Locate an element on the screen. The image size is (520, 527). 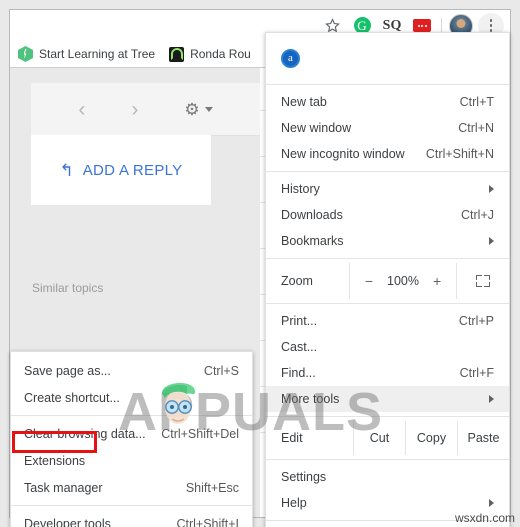
fullscreen-button is located at coordinates (483, 281).